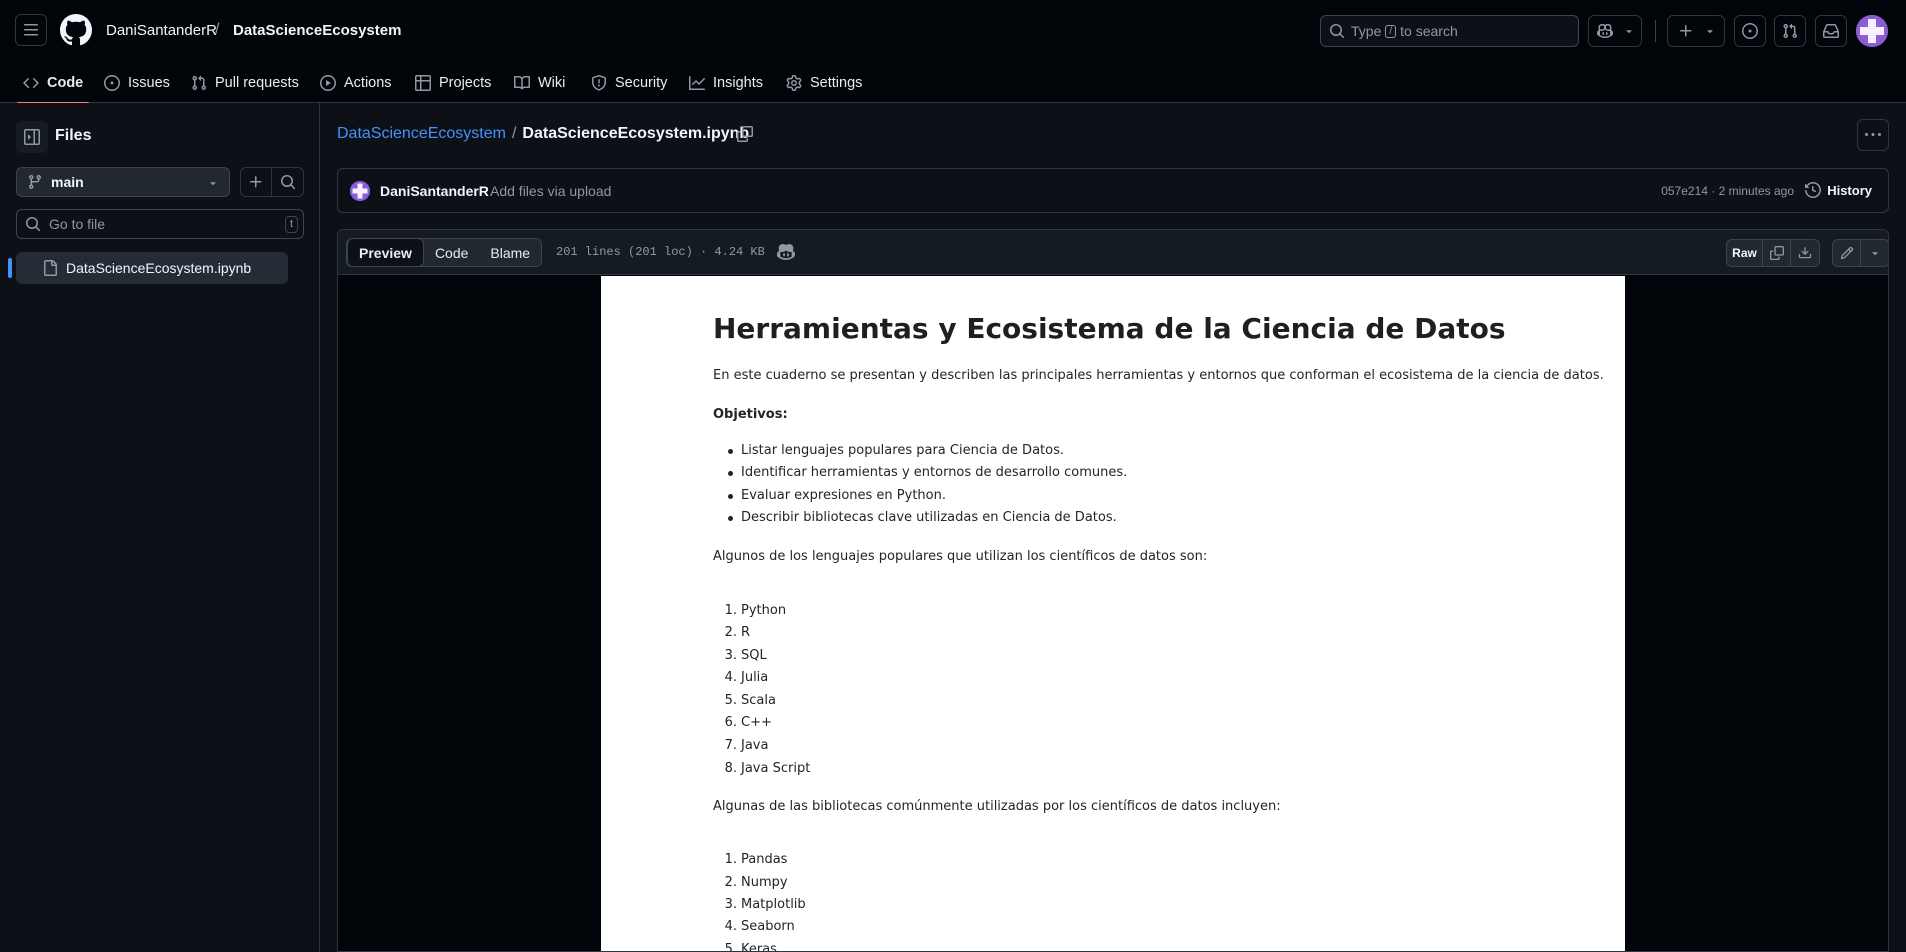 This screenshot has width=1906, height=952. I want to click on tab-settings: Settings, so click(824, 82).